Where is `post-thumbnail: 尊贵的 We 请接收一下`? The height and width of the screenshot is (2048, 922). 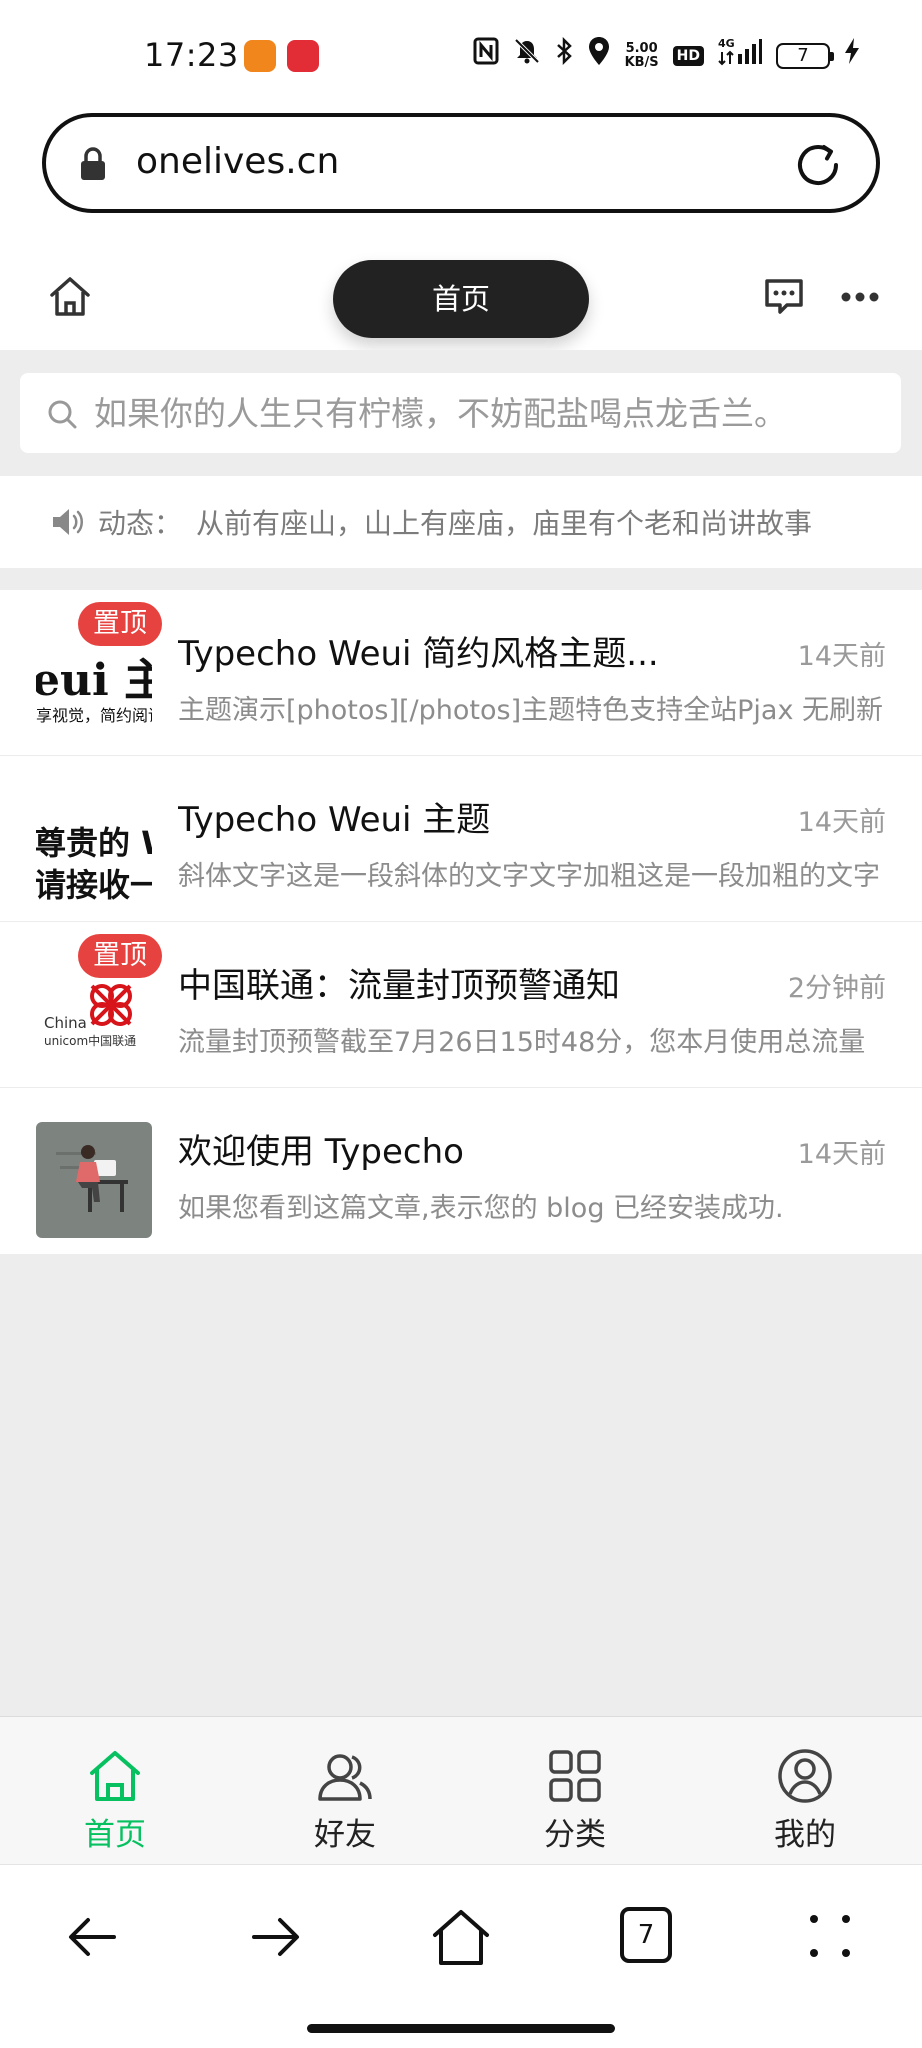 post-thumbnail: 尊贵的 We 请接收一下 is located at coordinates (94, 848).